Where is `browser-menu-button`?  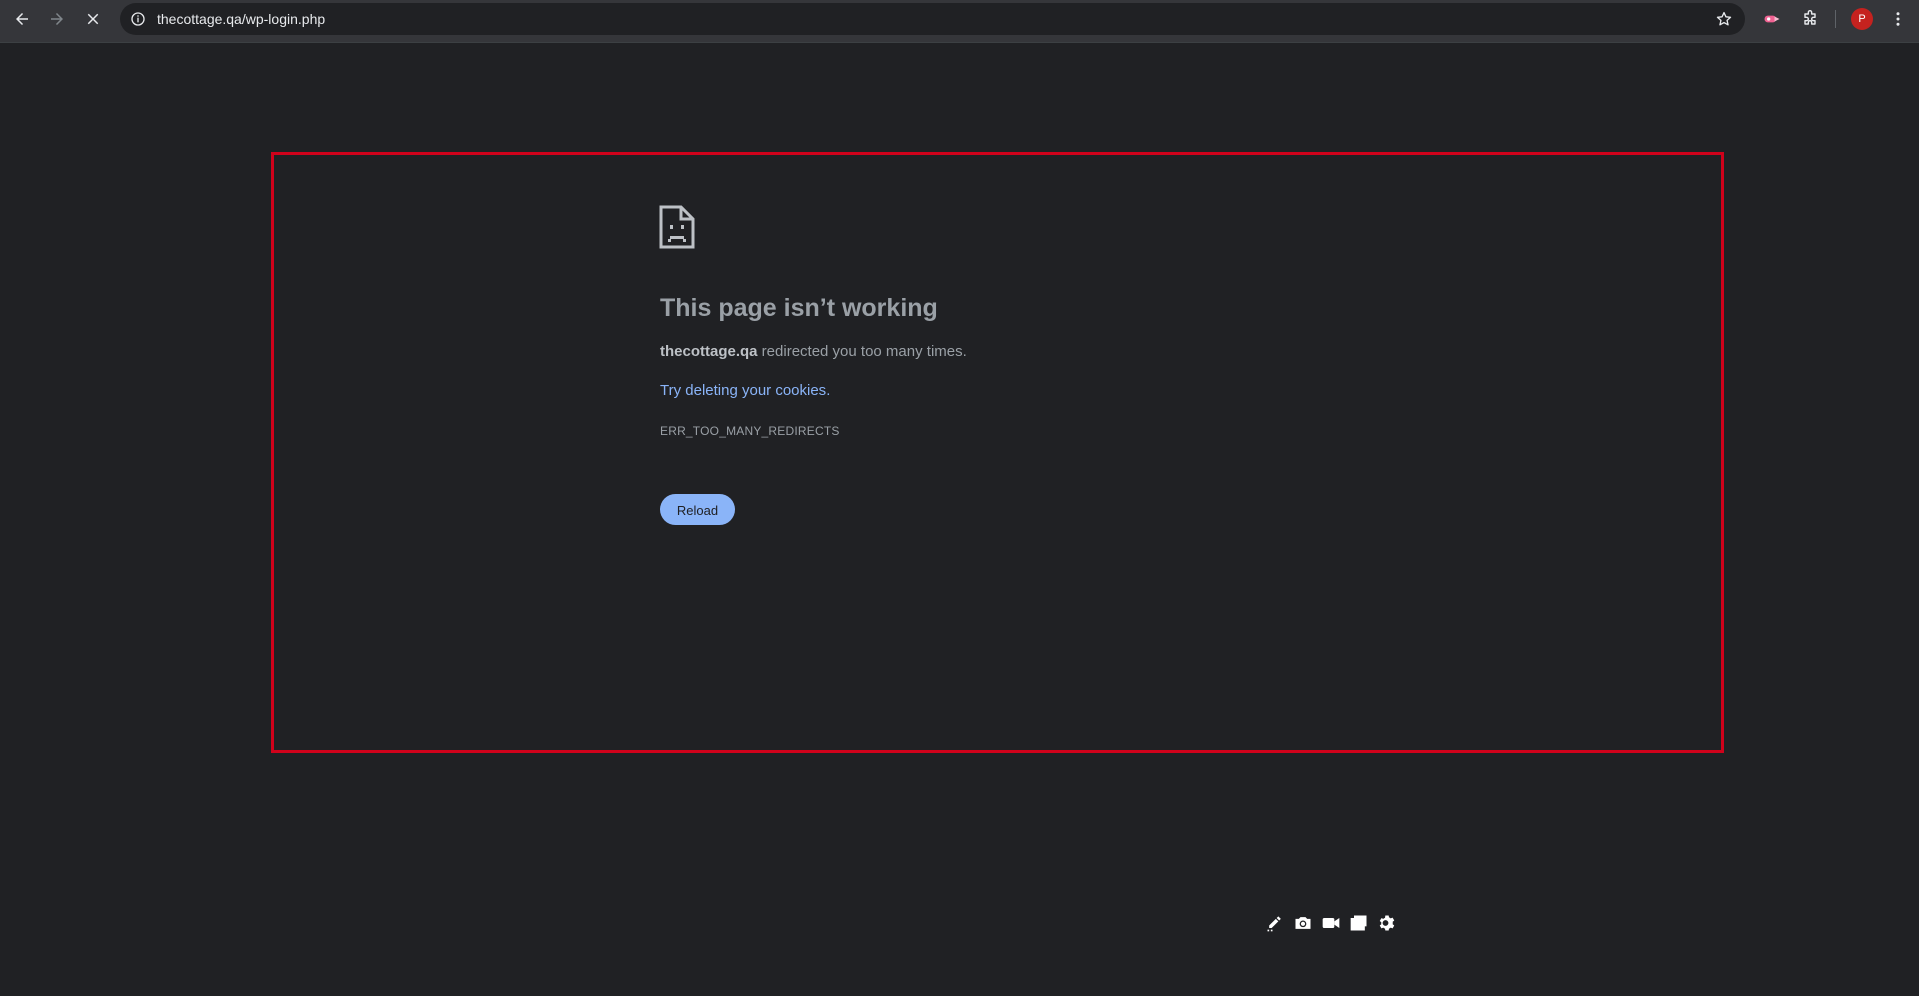
browser-menu-button is located at coordinates (1898, 19).